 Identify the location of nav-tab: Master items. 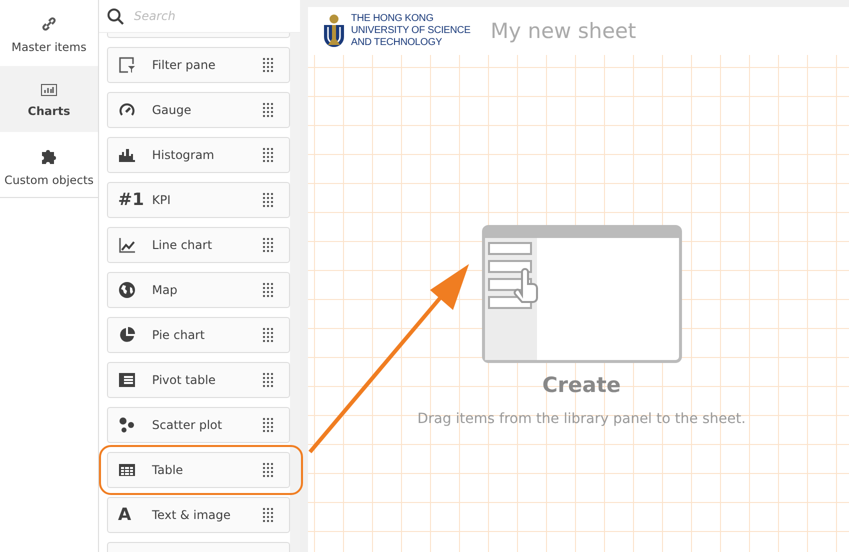
(49, 33).